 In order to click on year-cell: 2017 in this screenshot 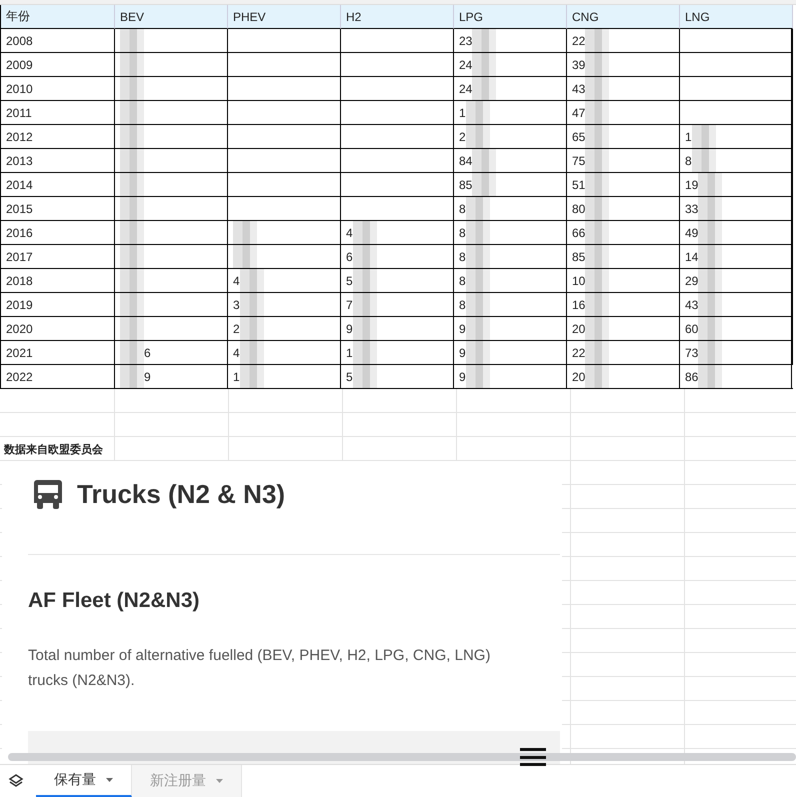, I will do `click(19, 257)`.